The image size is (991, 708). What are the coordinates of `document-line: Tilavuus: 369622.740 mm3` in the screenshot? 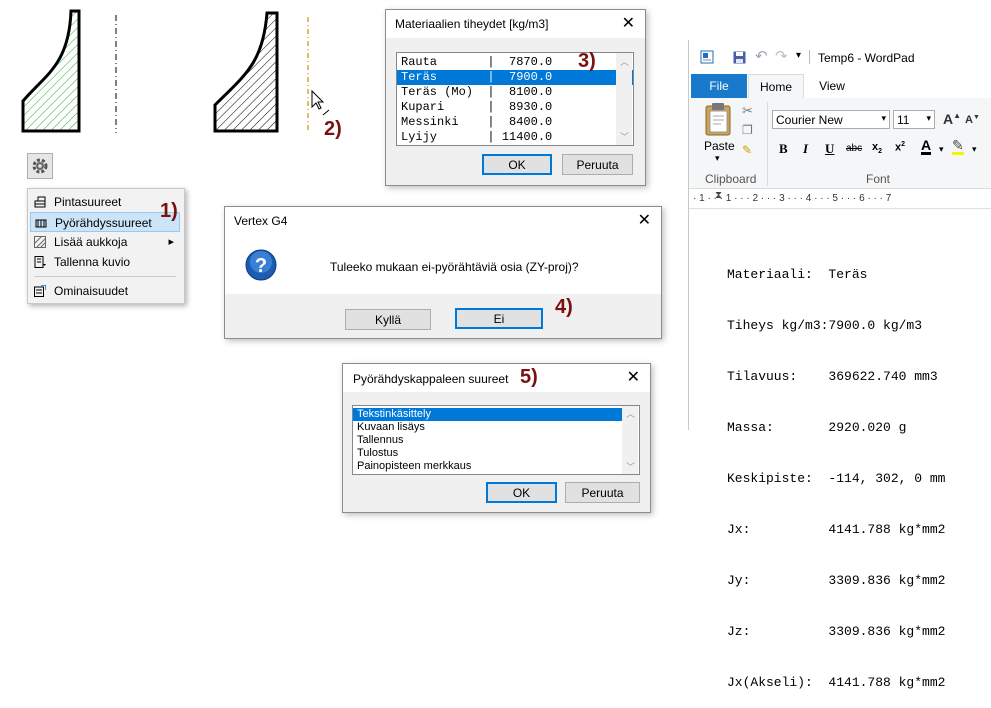 It's located at (832, 376).